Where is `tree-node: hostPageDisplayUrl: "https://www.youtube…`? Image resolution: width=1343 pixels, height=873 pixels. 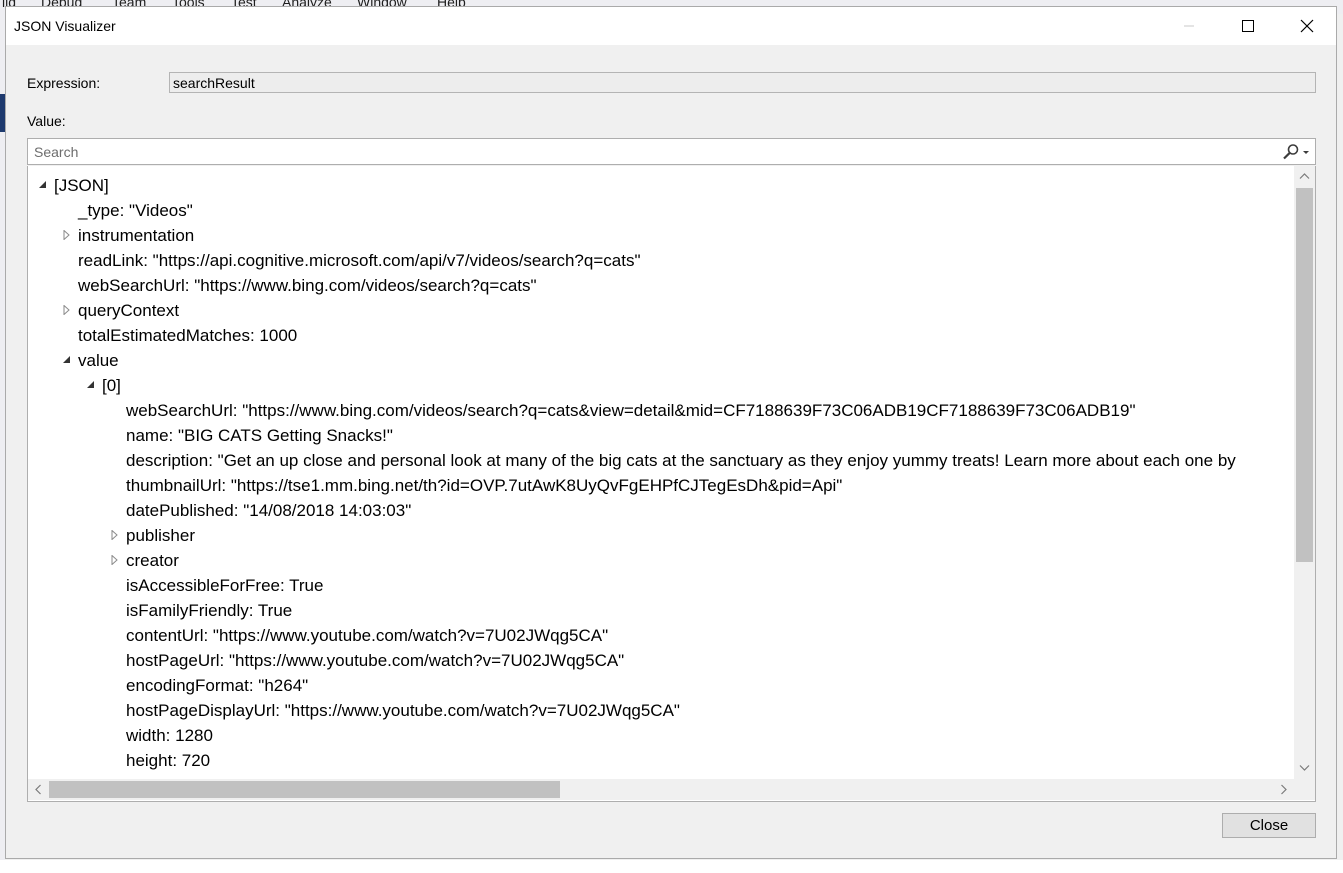 tree-node: hostPageDisplayUrl: "https://www.youtube… is located at coordinates (403, 710).